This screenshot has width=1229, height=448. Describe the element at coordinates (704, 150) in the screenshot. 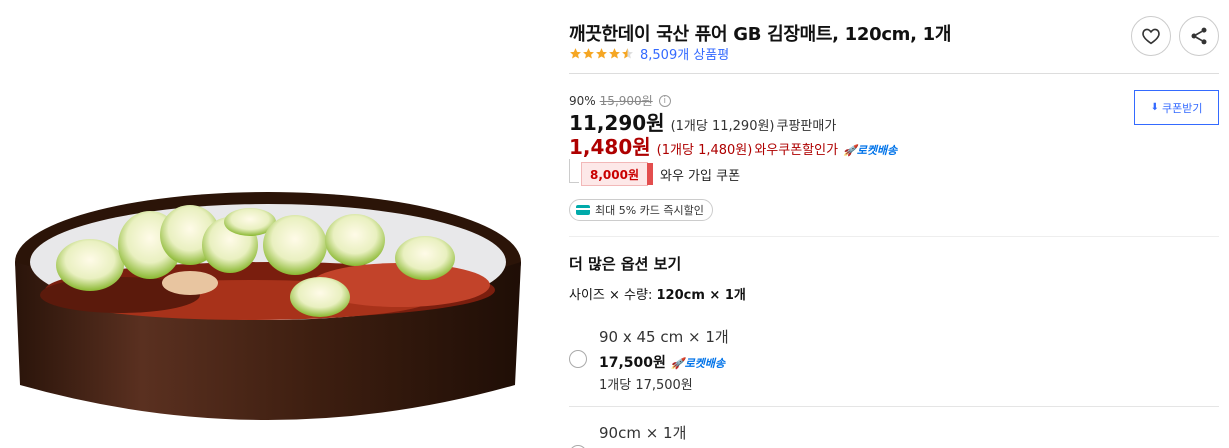

I see `wow-unit-price: (1개당 1,480원)` at that location.